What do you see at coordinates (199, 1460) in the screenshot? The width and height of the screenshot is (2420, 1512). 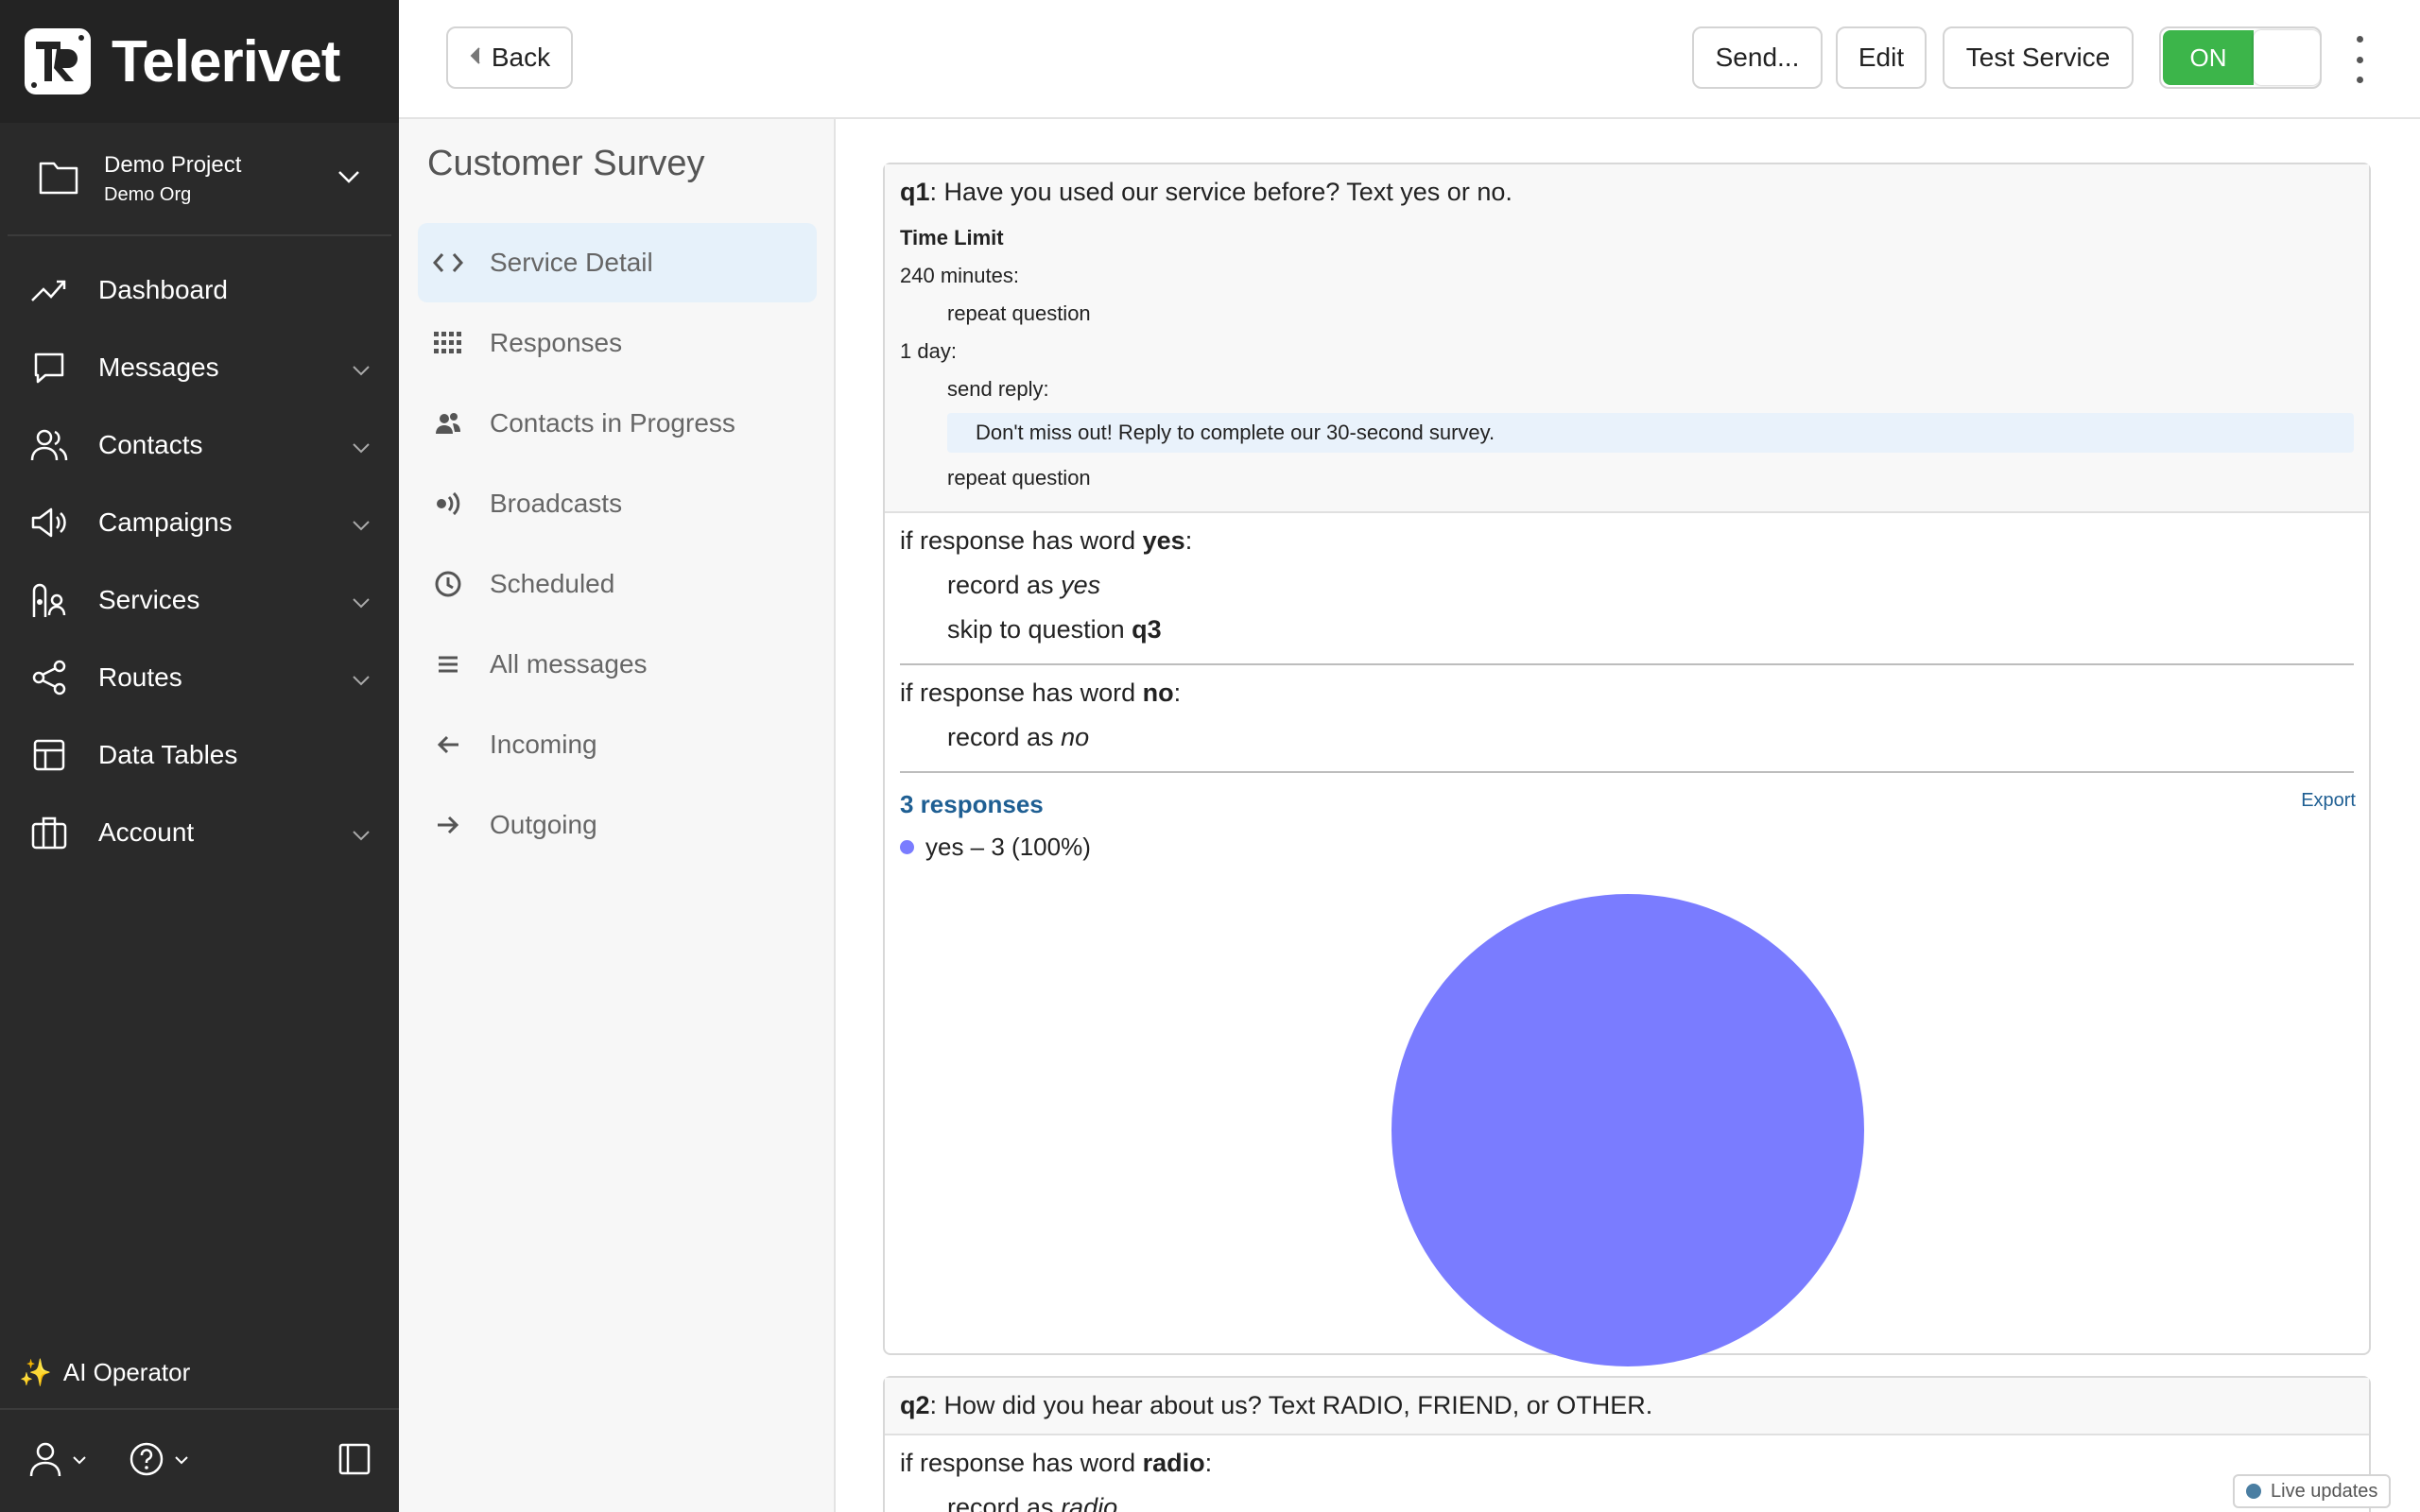 I see `sidebar-footer` at bounding box center [199, 1460].